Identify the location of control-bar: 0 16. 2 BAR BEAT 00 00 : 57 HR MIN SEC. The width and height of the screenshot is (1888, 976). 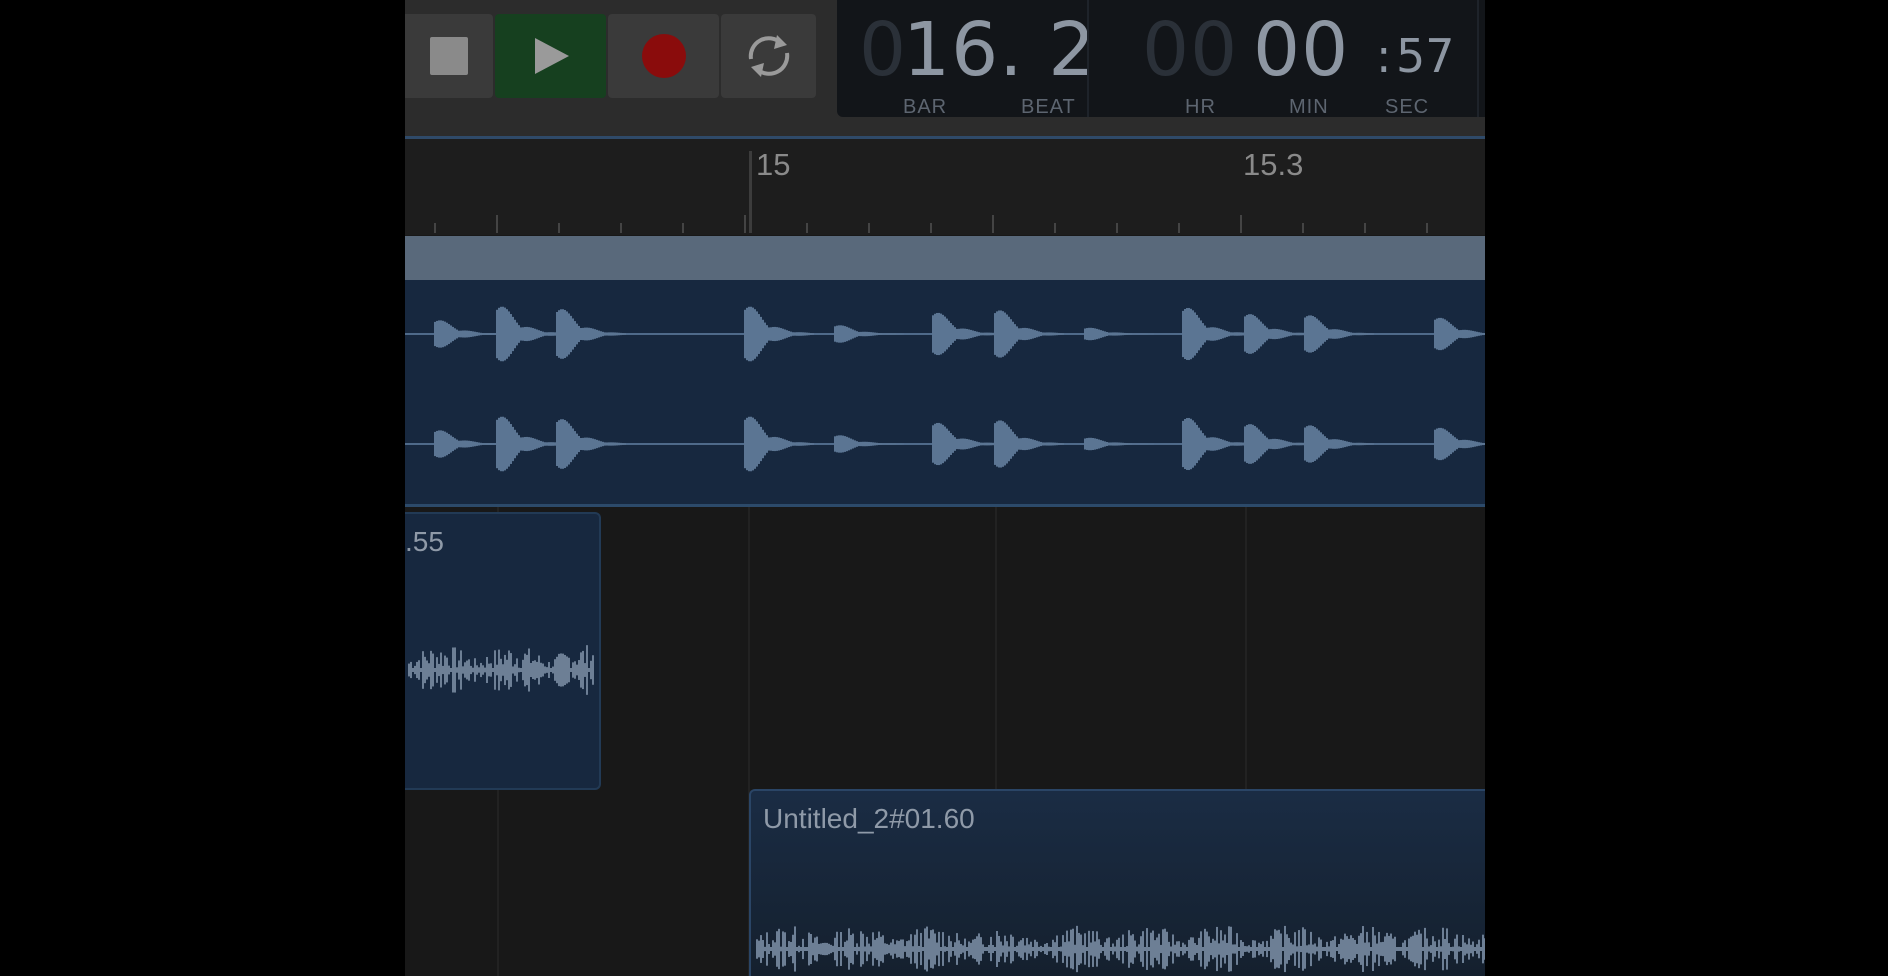
(945, 68).